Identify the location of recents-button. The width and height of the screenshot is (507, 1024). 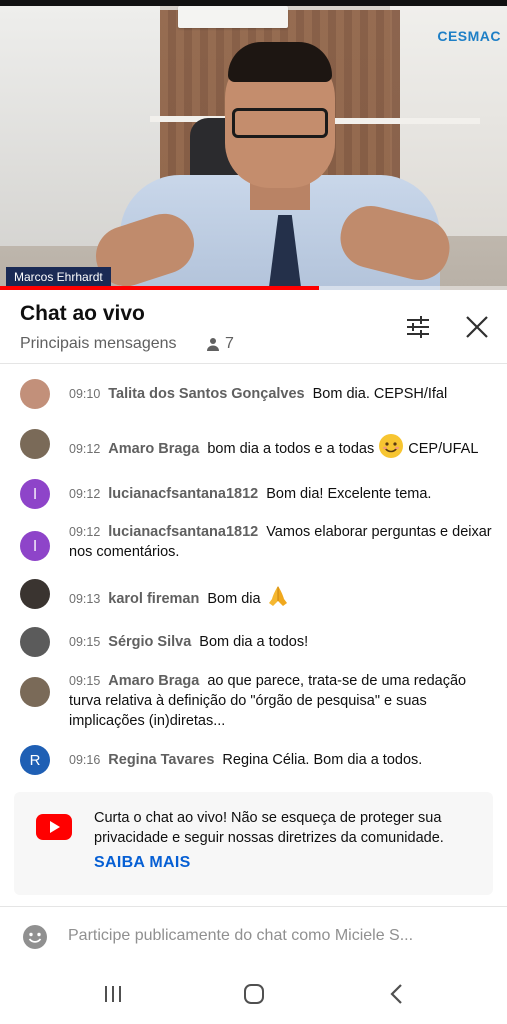
(113, 994).